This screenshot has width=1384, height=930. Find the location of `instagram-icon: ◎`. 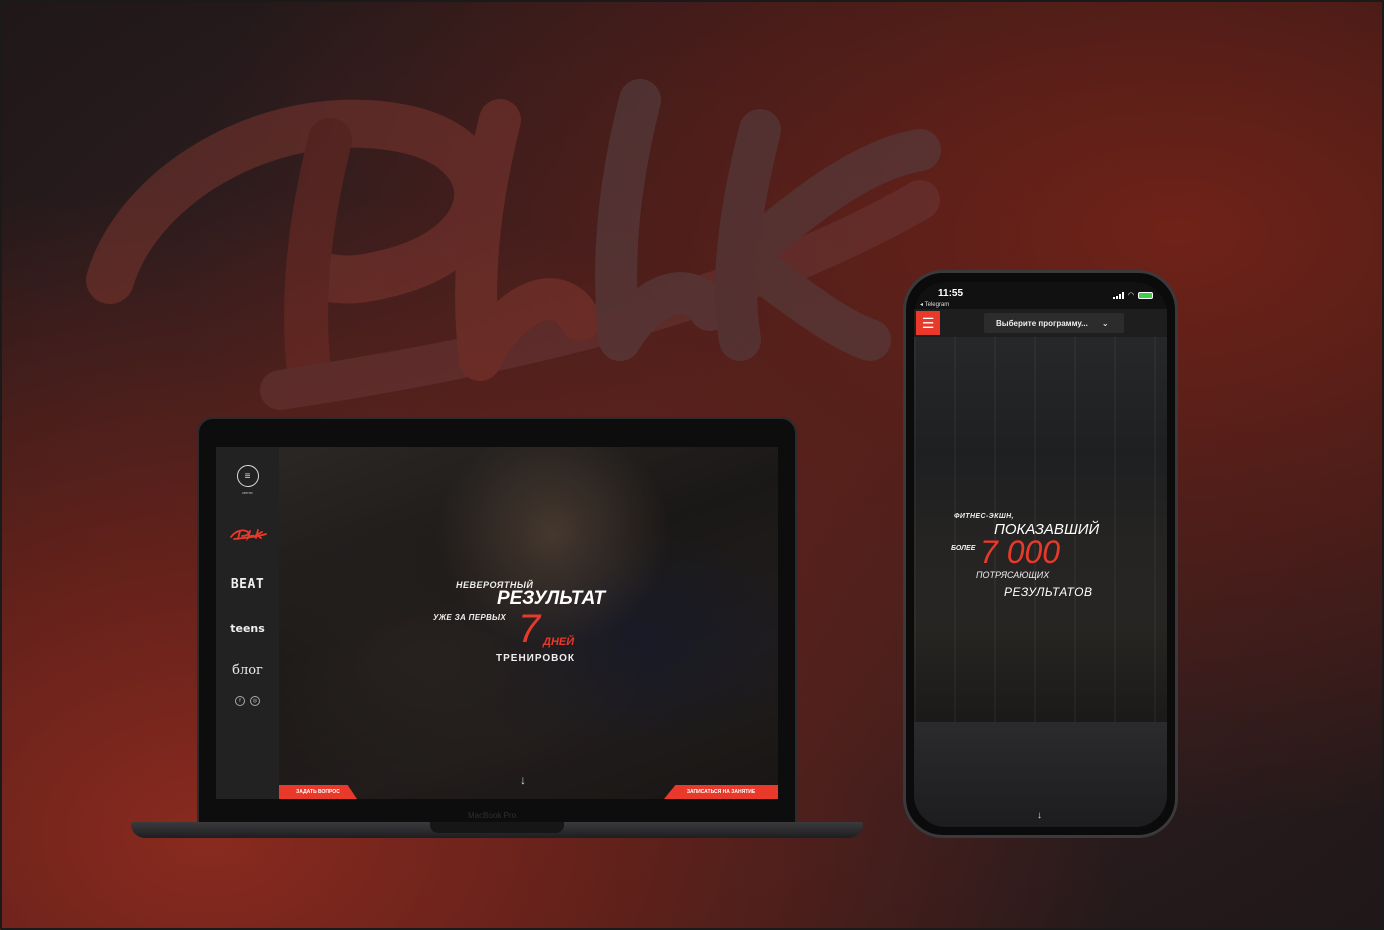

instagram-icon: ◎ is located at coordinates (255, 701).